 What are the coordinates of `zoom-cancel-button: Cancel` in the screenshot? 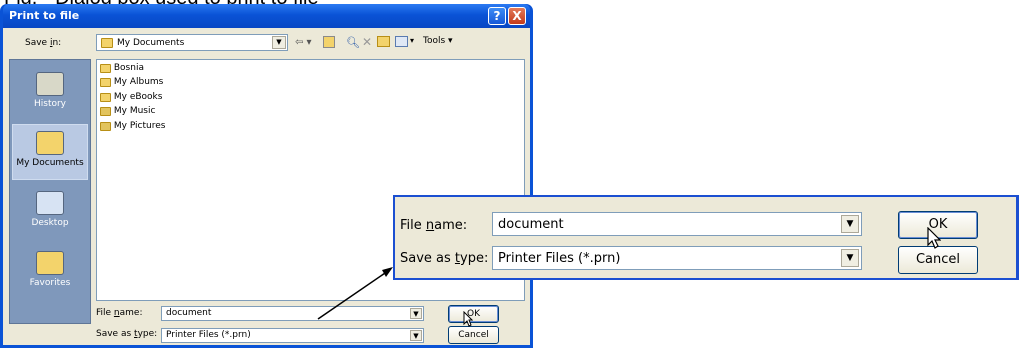 It's located at (938, 260).